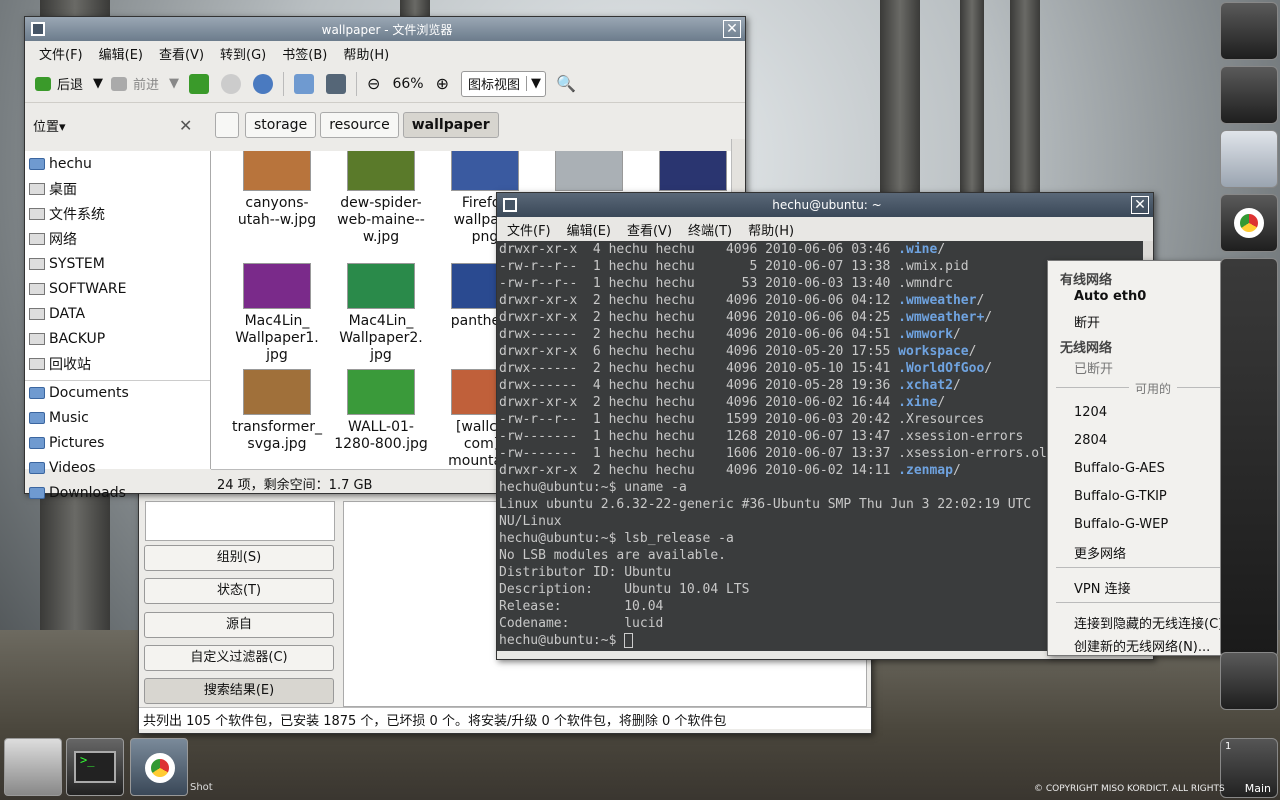  I want to click on dir-name: workspace, so click(933, 351).